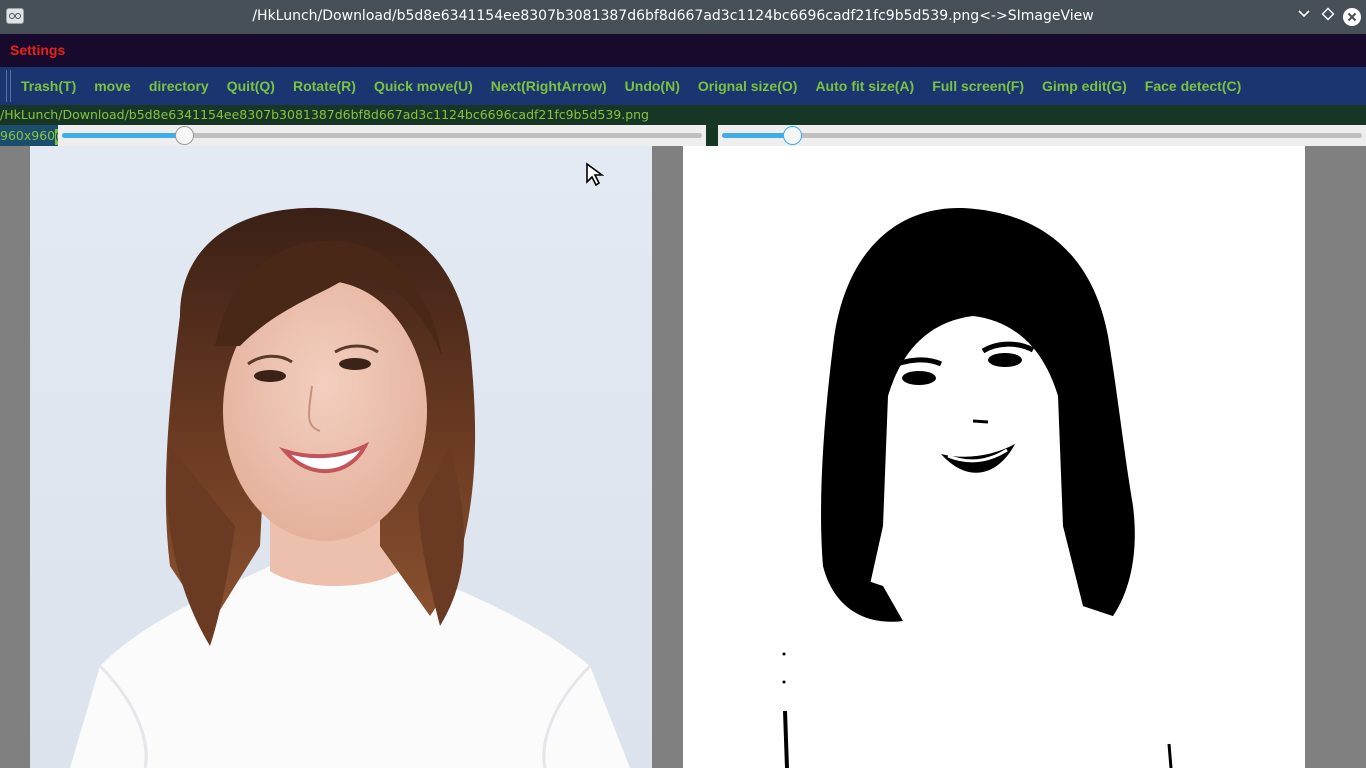 The height and width of the screenshot is (768, 1366). What do you see at coordinates (179, 86) in the screenshot?
I see `directory-button: directory` at bounding box center [179, 86].